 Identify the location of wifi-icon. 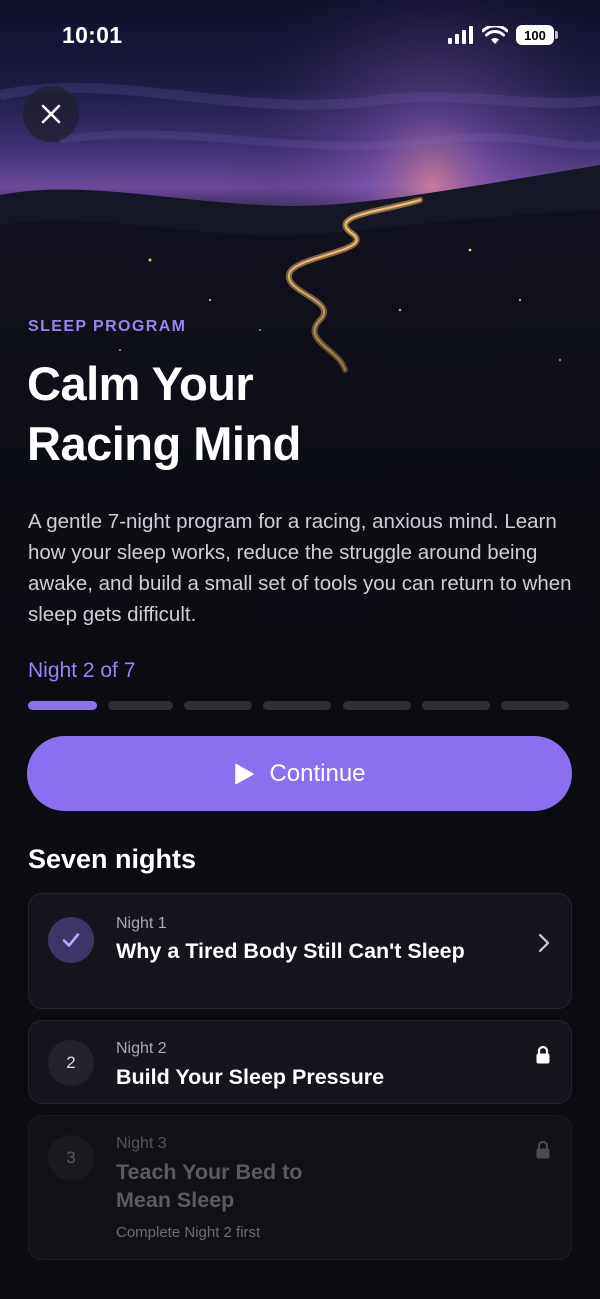
(495, 34).